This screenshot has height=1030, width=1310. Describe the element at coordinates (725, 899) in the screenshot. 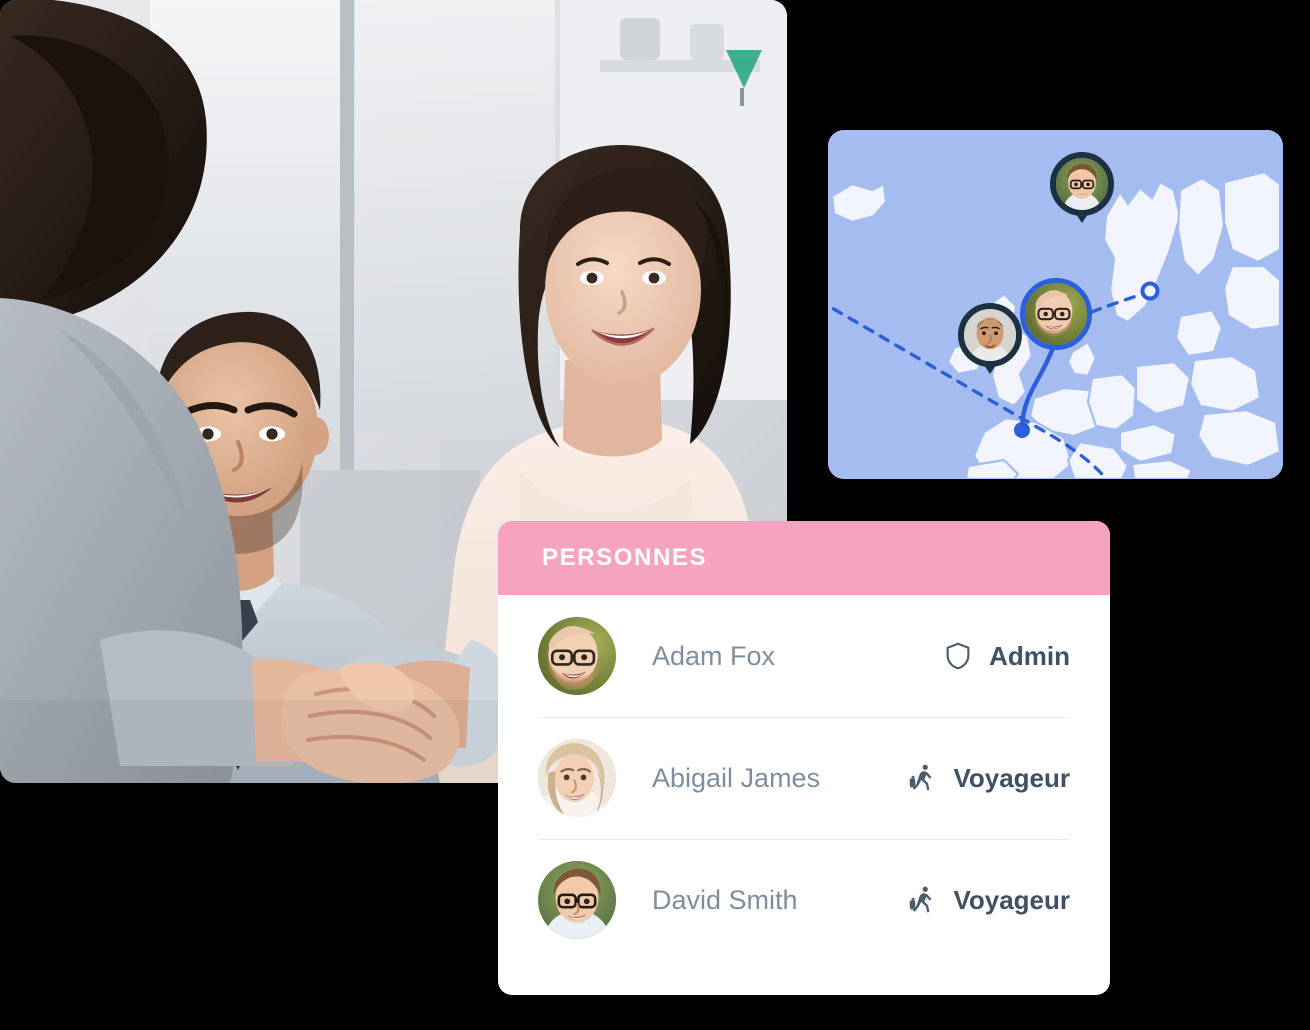

I see `person-name: David Smith` at that location.